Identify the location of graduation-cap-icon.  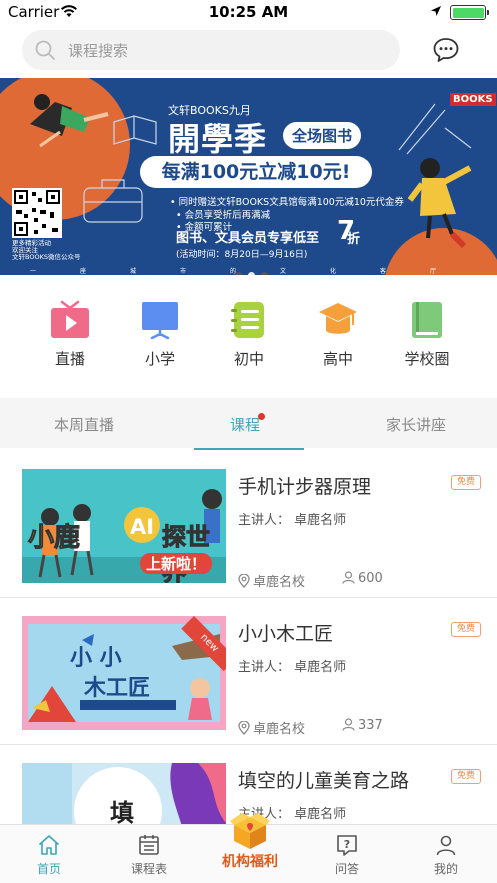
(338, 318).